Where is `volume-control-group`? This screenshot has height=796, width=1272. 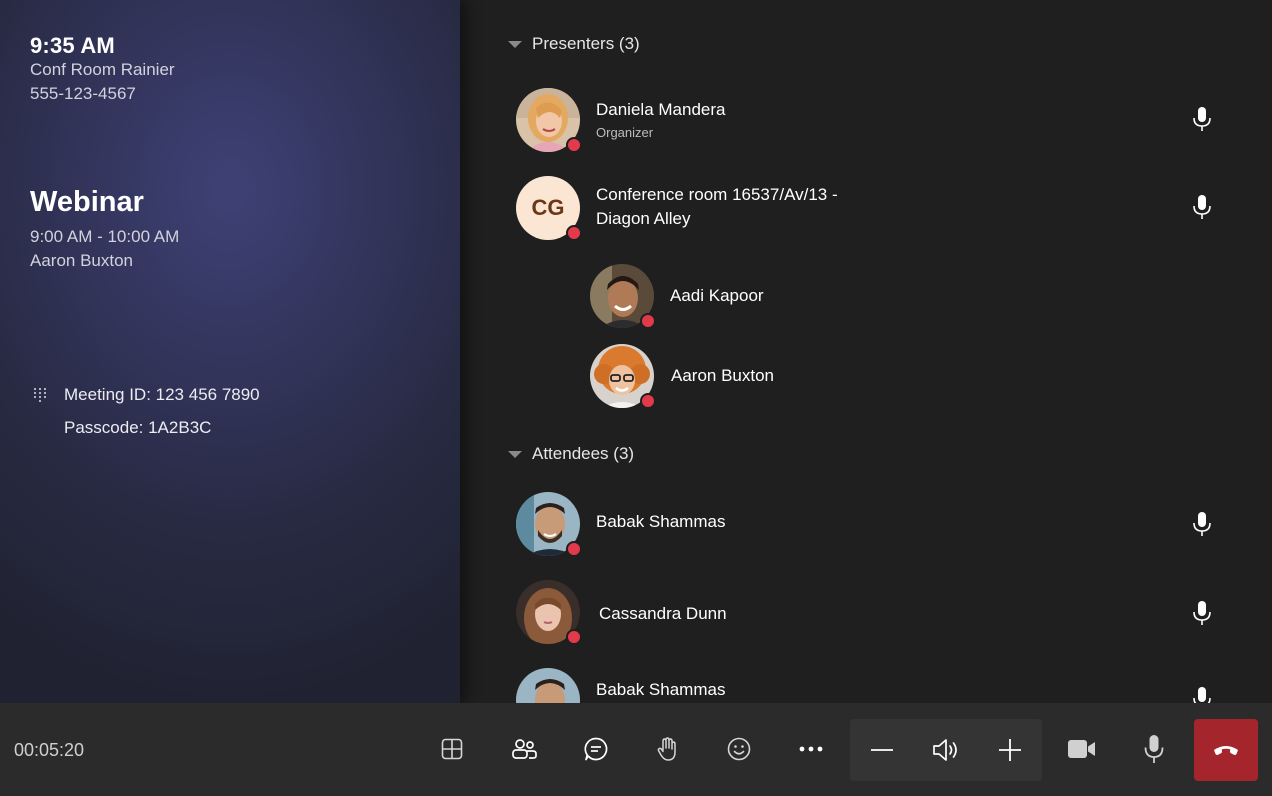 volume-control-group is located at coordinates (946, 750).